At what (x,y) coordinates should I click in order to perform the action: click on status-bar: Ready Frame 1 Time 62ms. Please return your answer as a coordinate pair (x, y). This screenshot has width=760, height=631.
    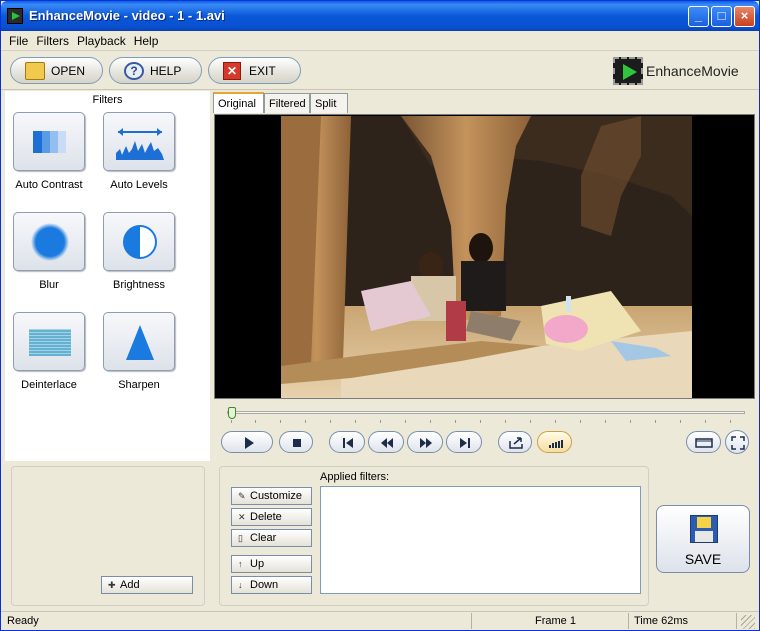
    Looking at the image, I should click on (380, 620).